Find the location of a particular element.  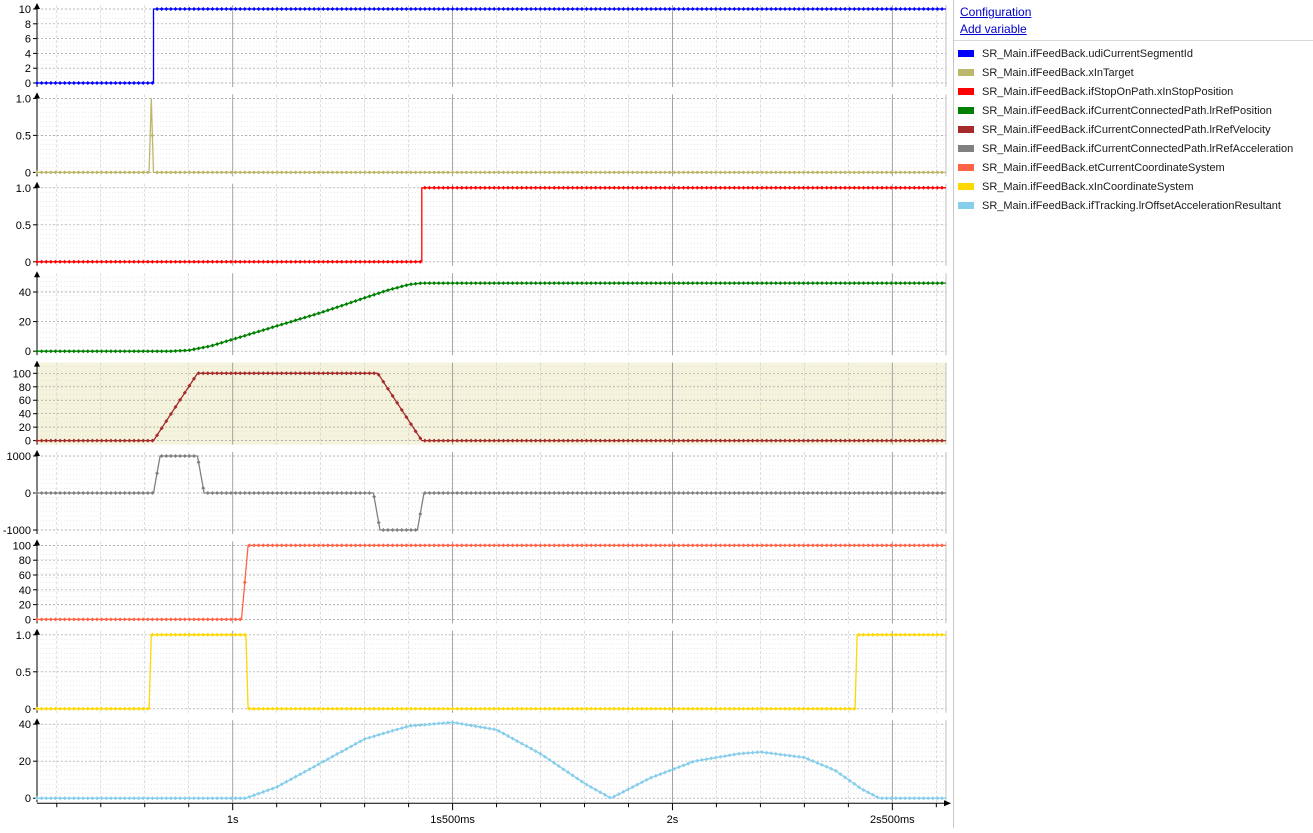

x-axis: 1s 1s500ms 2s 2s500ms is located at coordinates (494, 813).